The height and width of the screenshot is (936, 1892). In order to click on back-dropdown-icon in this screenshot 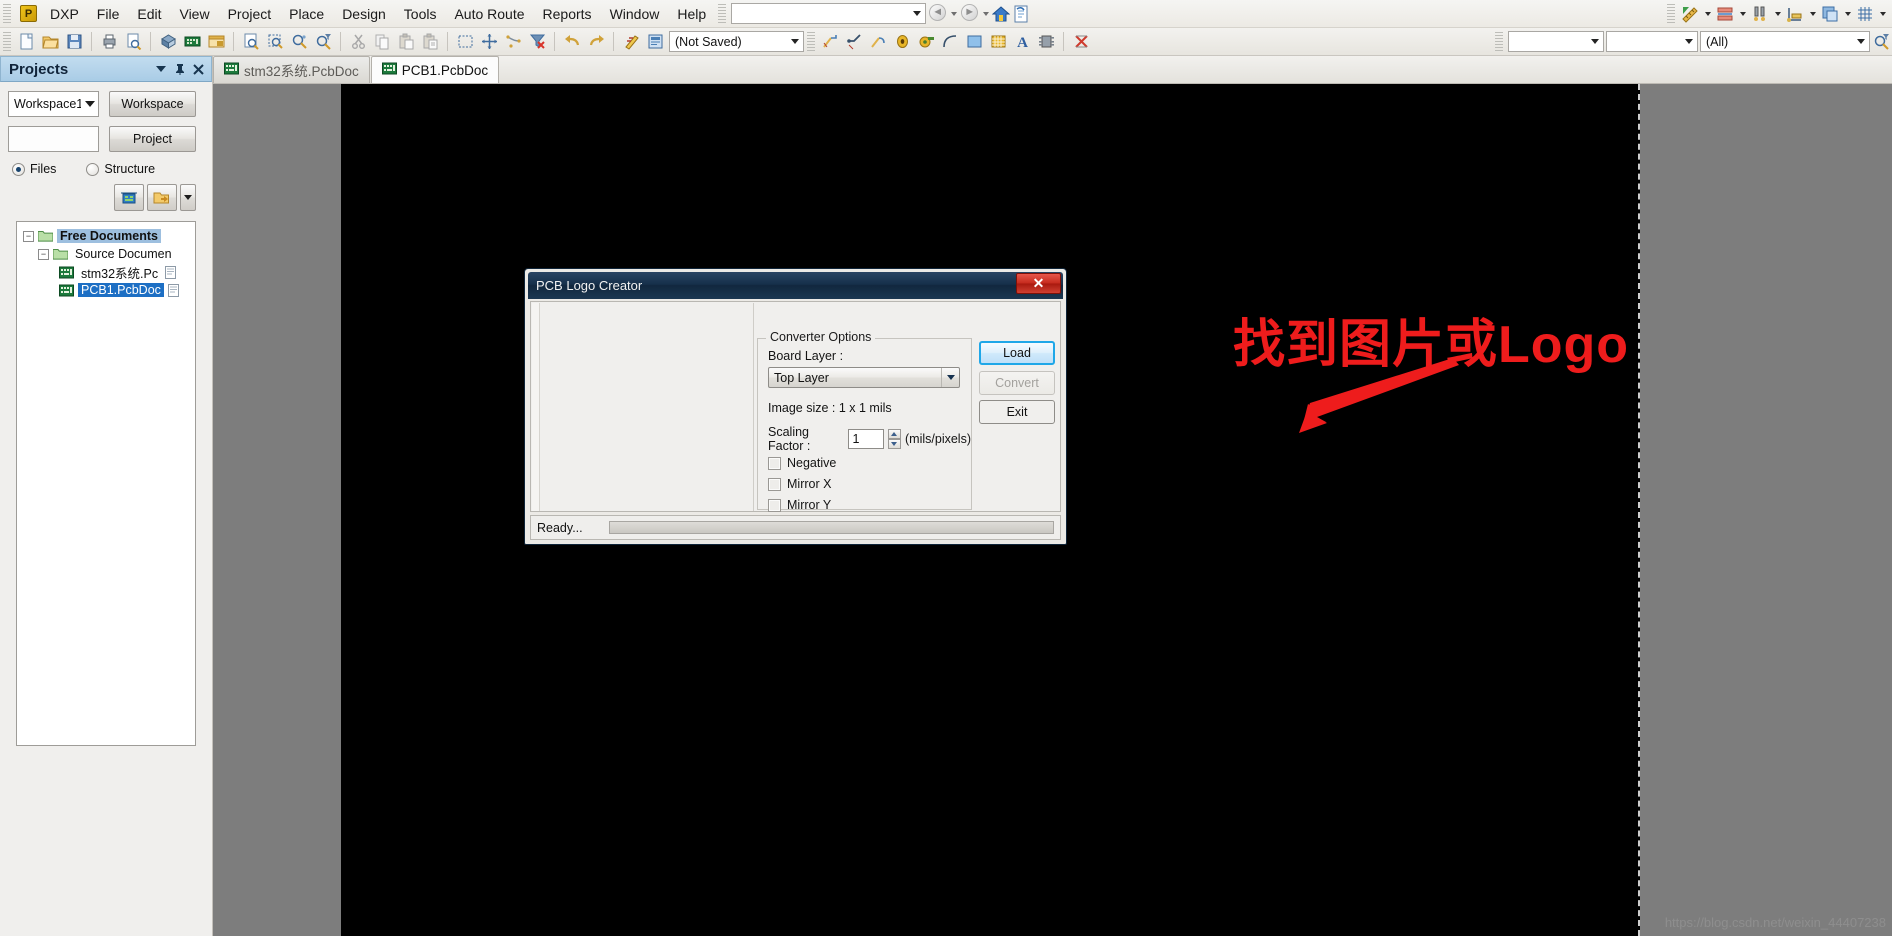, I will do `click(953, 14)`.